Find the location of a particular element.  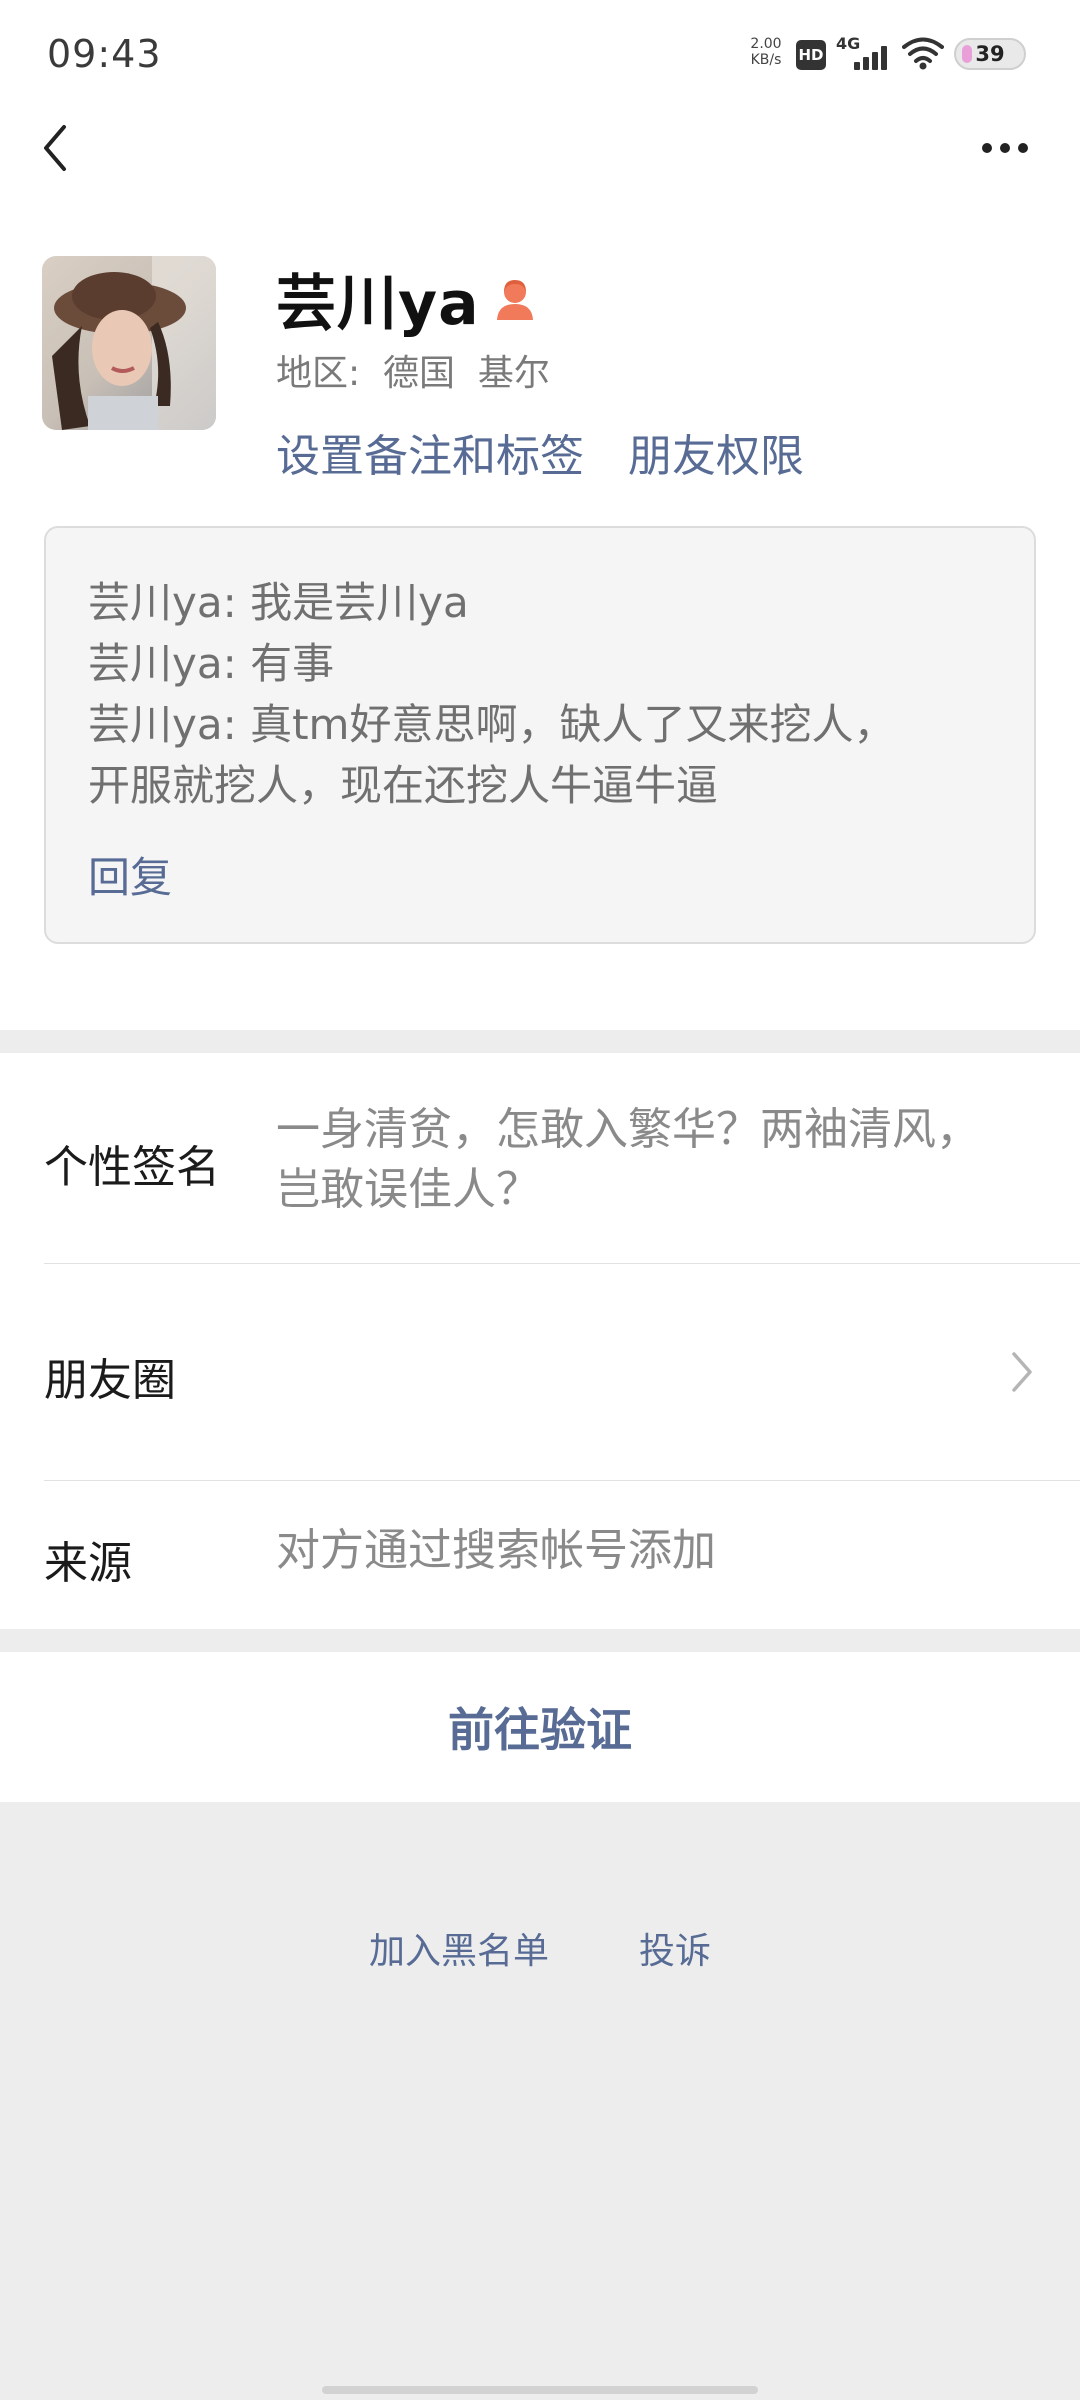

nickname: 芸川ya is located at coordinates (378, 303).